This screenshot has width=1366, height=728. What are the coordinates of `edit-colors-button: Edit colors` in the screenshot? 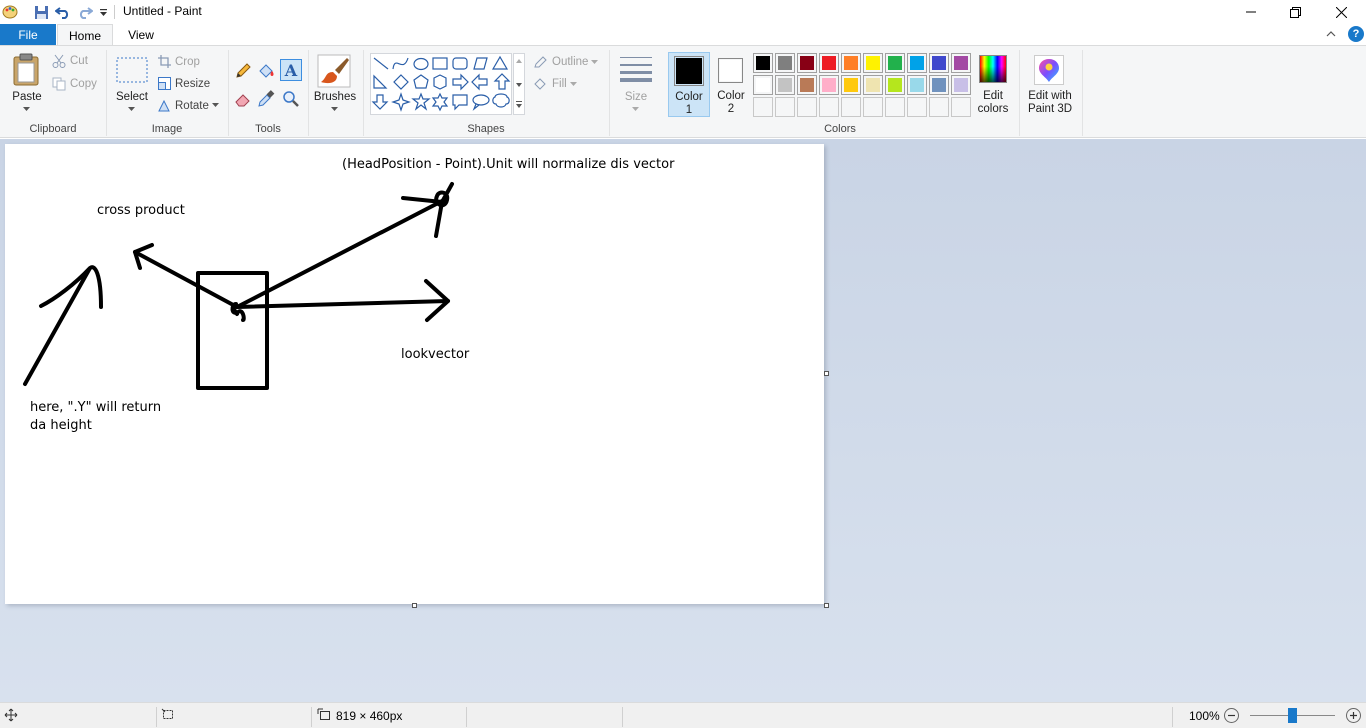 It's located at (993, 84).